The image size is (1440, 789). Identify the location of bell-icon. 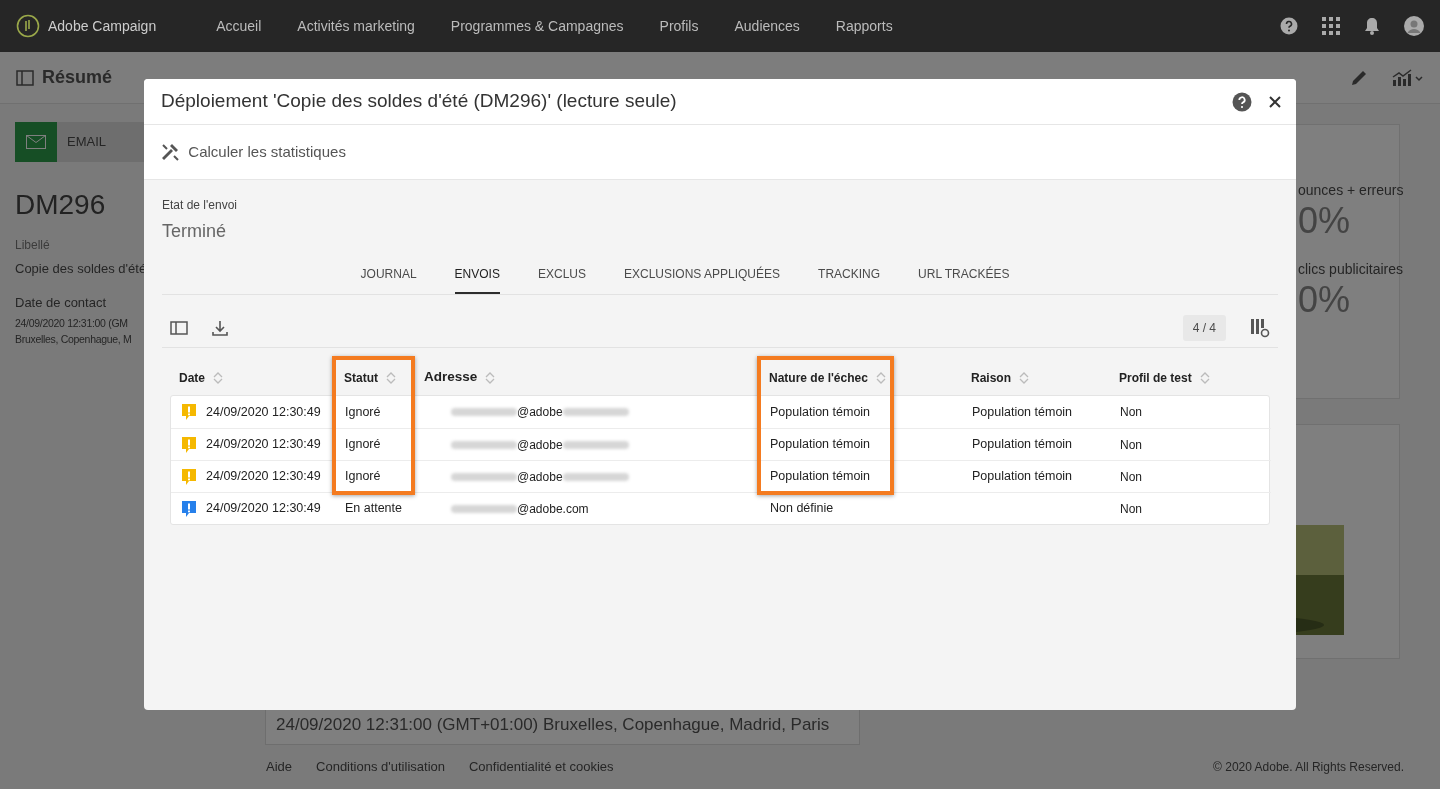
(1372, 26).